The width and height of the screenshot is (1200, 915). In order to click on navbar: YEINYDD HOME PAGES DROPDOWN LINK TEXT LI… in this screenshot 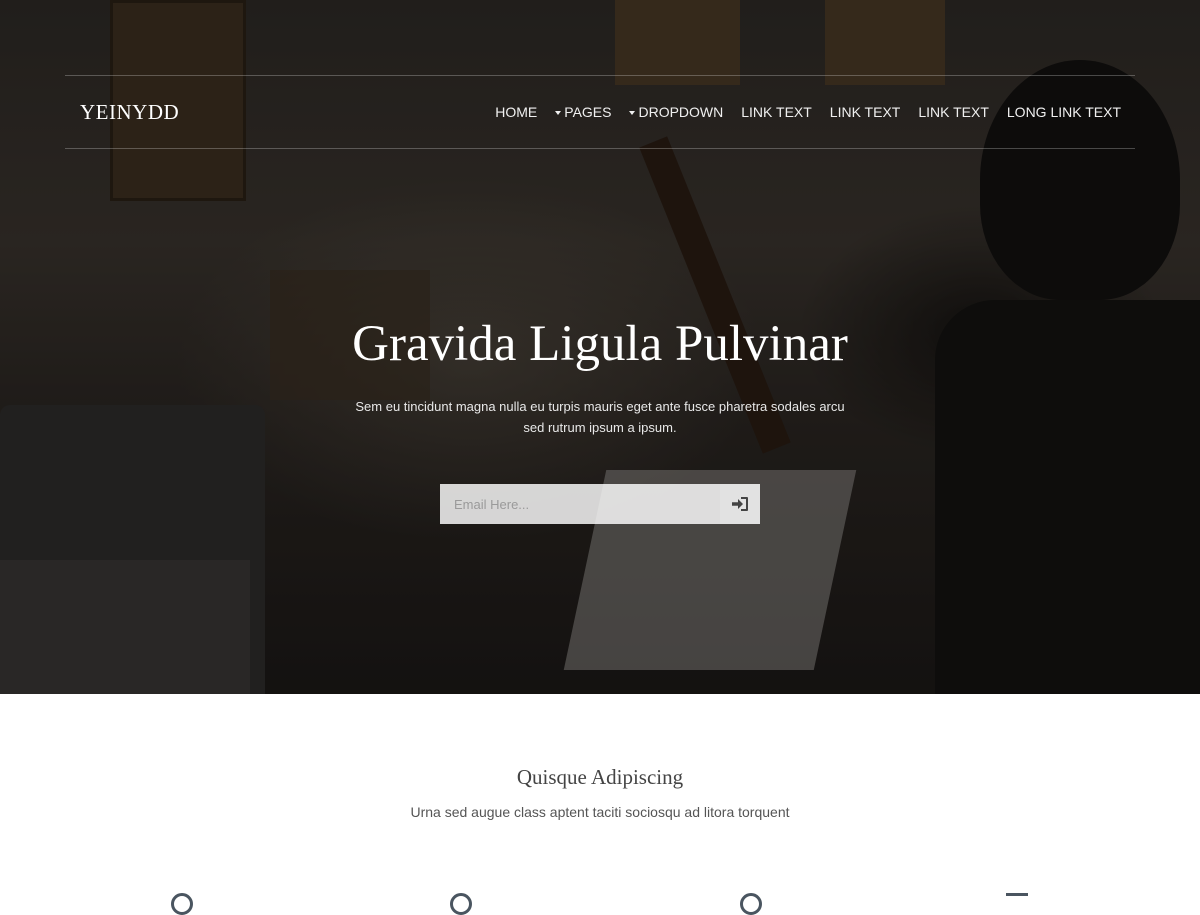, I will do `click(600, 112)`.